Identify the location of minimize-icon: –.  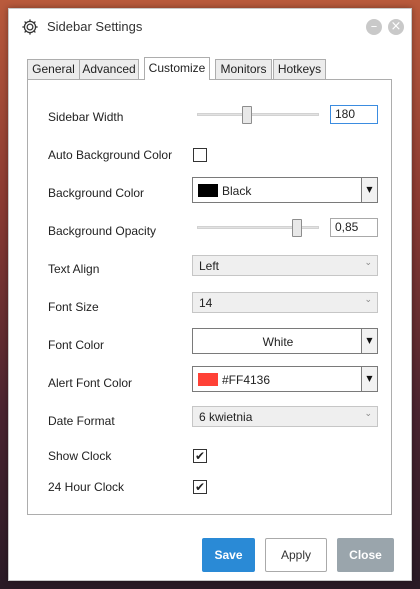
(374, 26).